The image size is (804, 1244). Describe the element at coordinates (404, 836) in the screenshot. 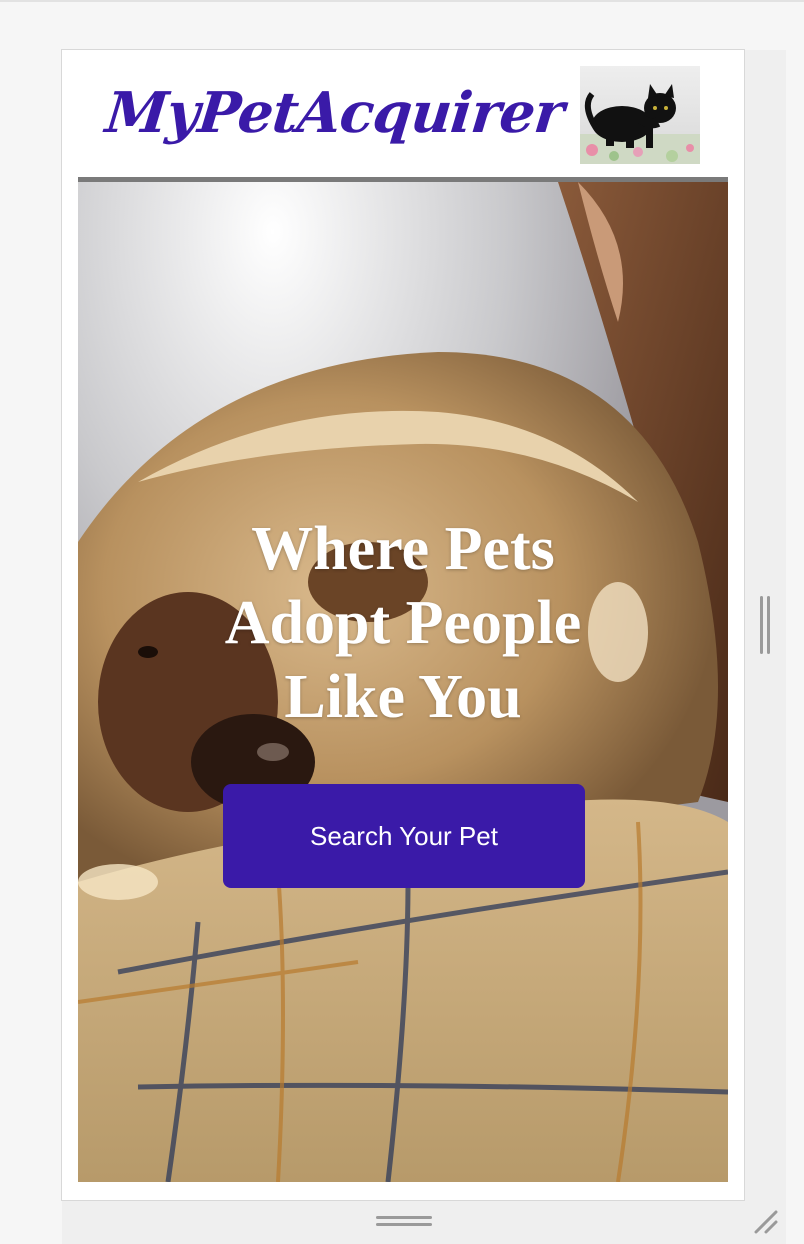

I see `search-your-pet-button: Search Your Pet` at that location.